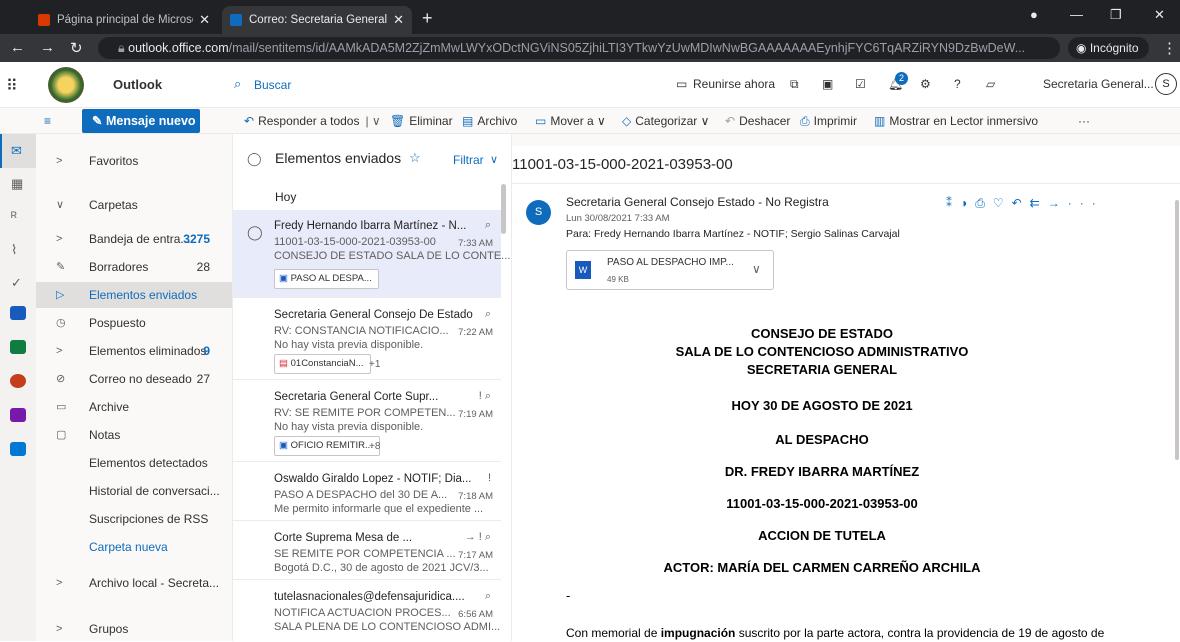 Image resolution: width=1180 pixels, height=642 pixels. Describe the element at coordinates (18, 313) in the screenshot. I see `word-app-icon` at that location.